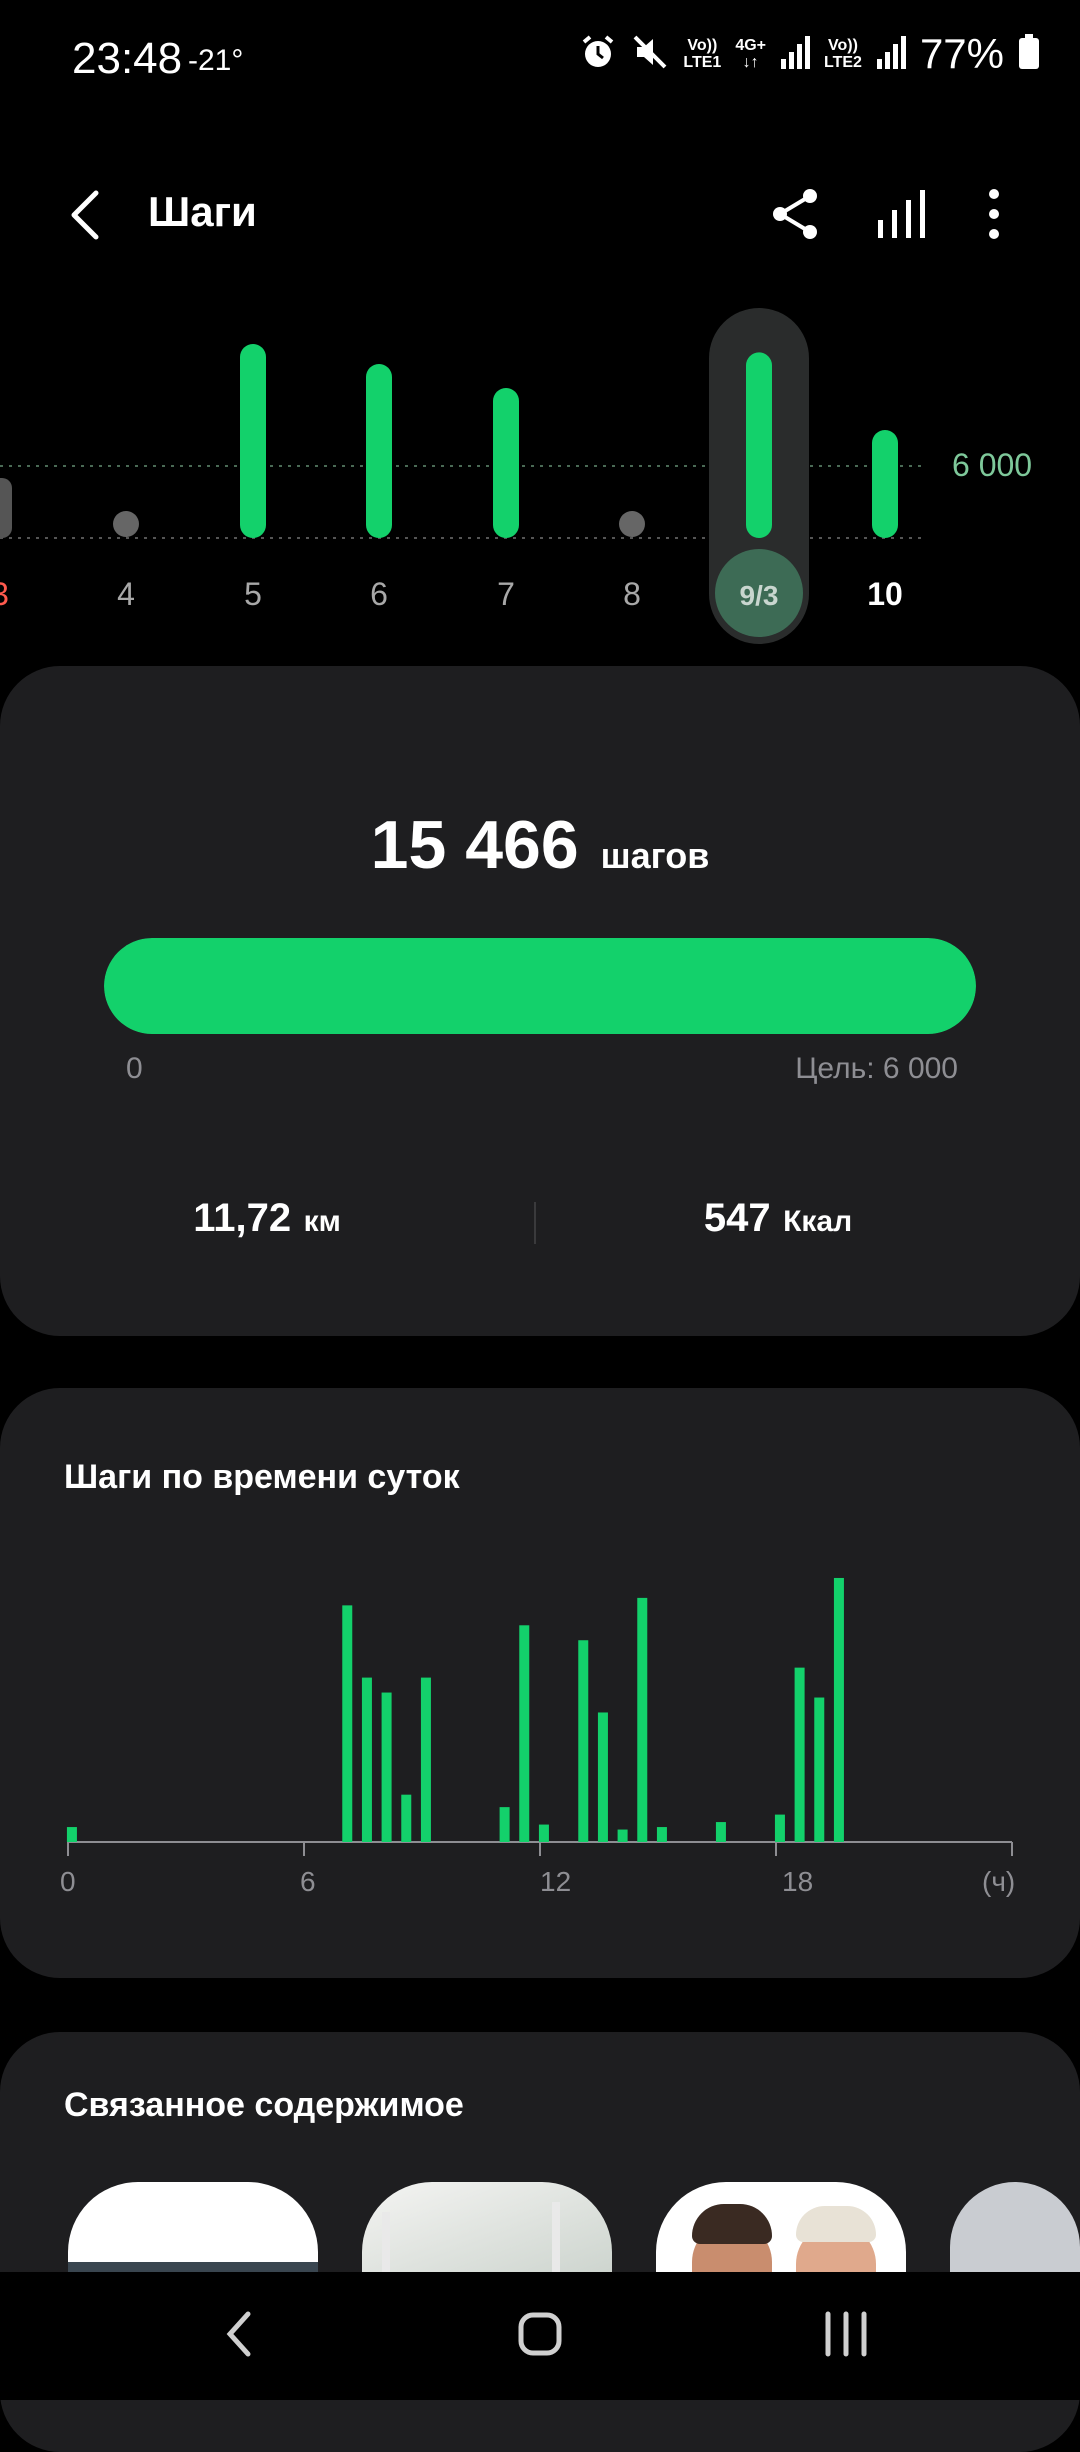  I want to click on nav-home-button, so click(540, 2336).